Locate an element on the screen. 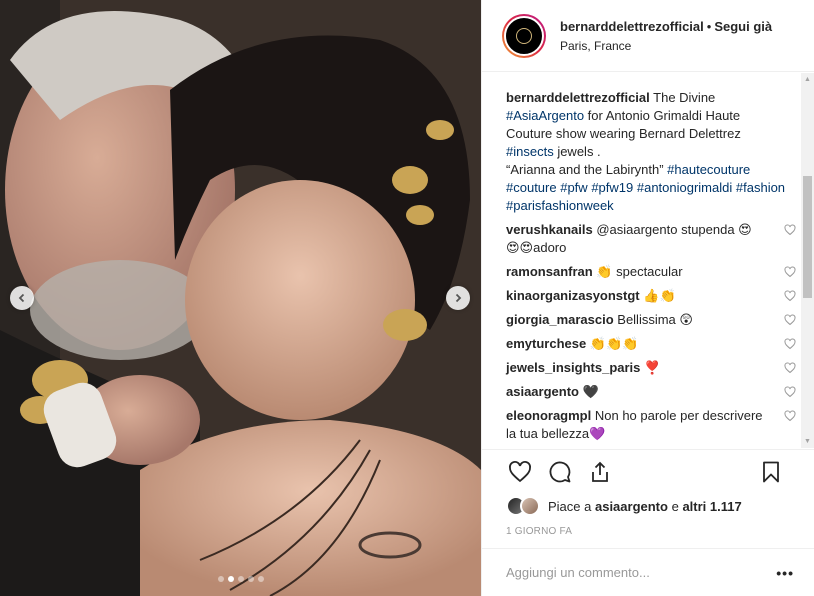  brand-logo-icon is located at coordinates (524, 35).